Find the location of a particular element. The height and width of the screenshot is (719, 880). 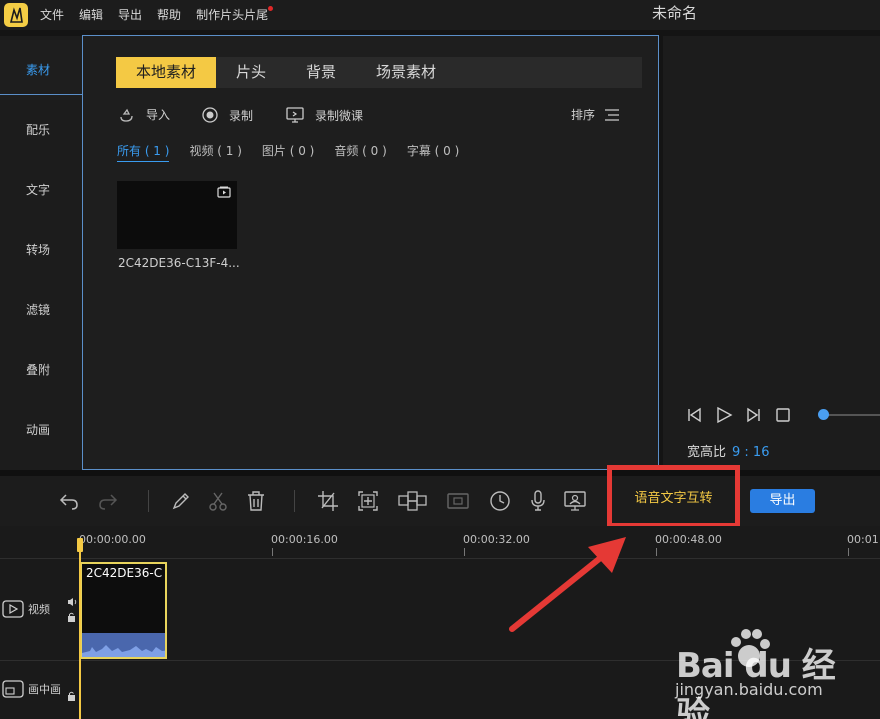

ruler-label: 00:00:00.00 is located at coordinates (112, 539).